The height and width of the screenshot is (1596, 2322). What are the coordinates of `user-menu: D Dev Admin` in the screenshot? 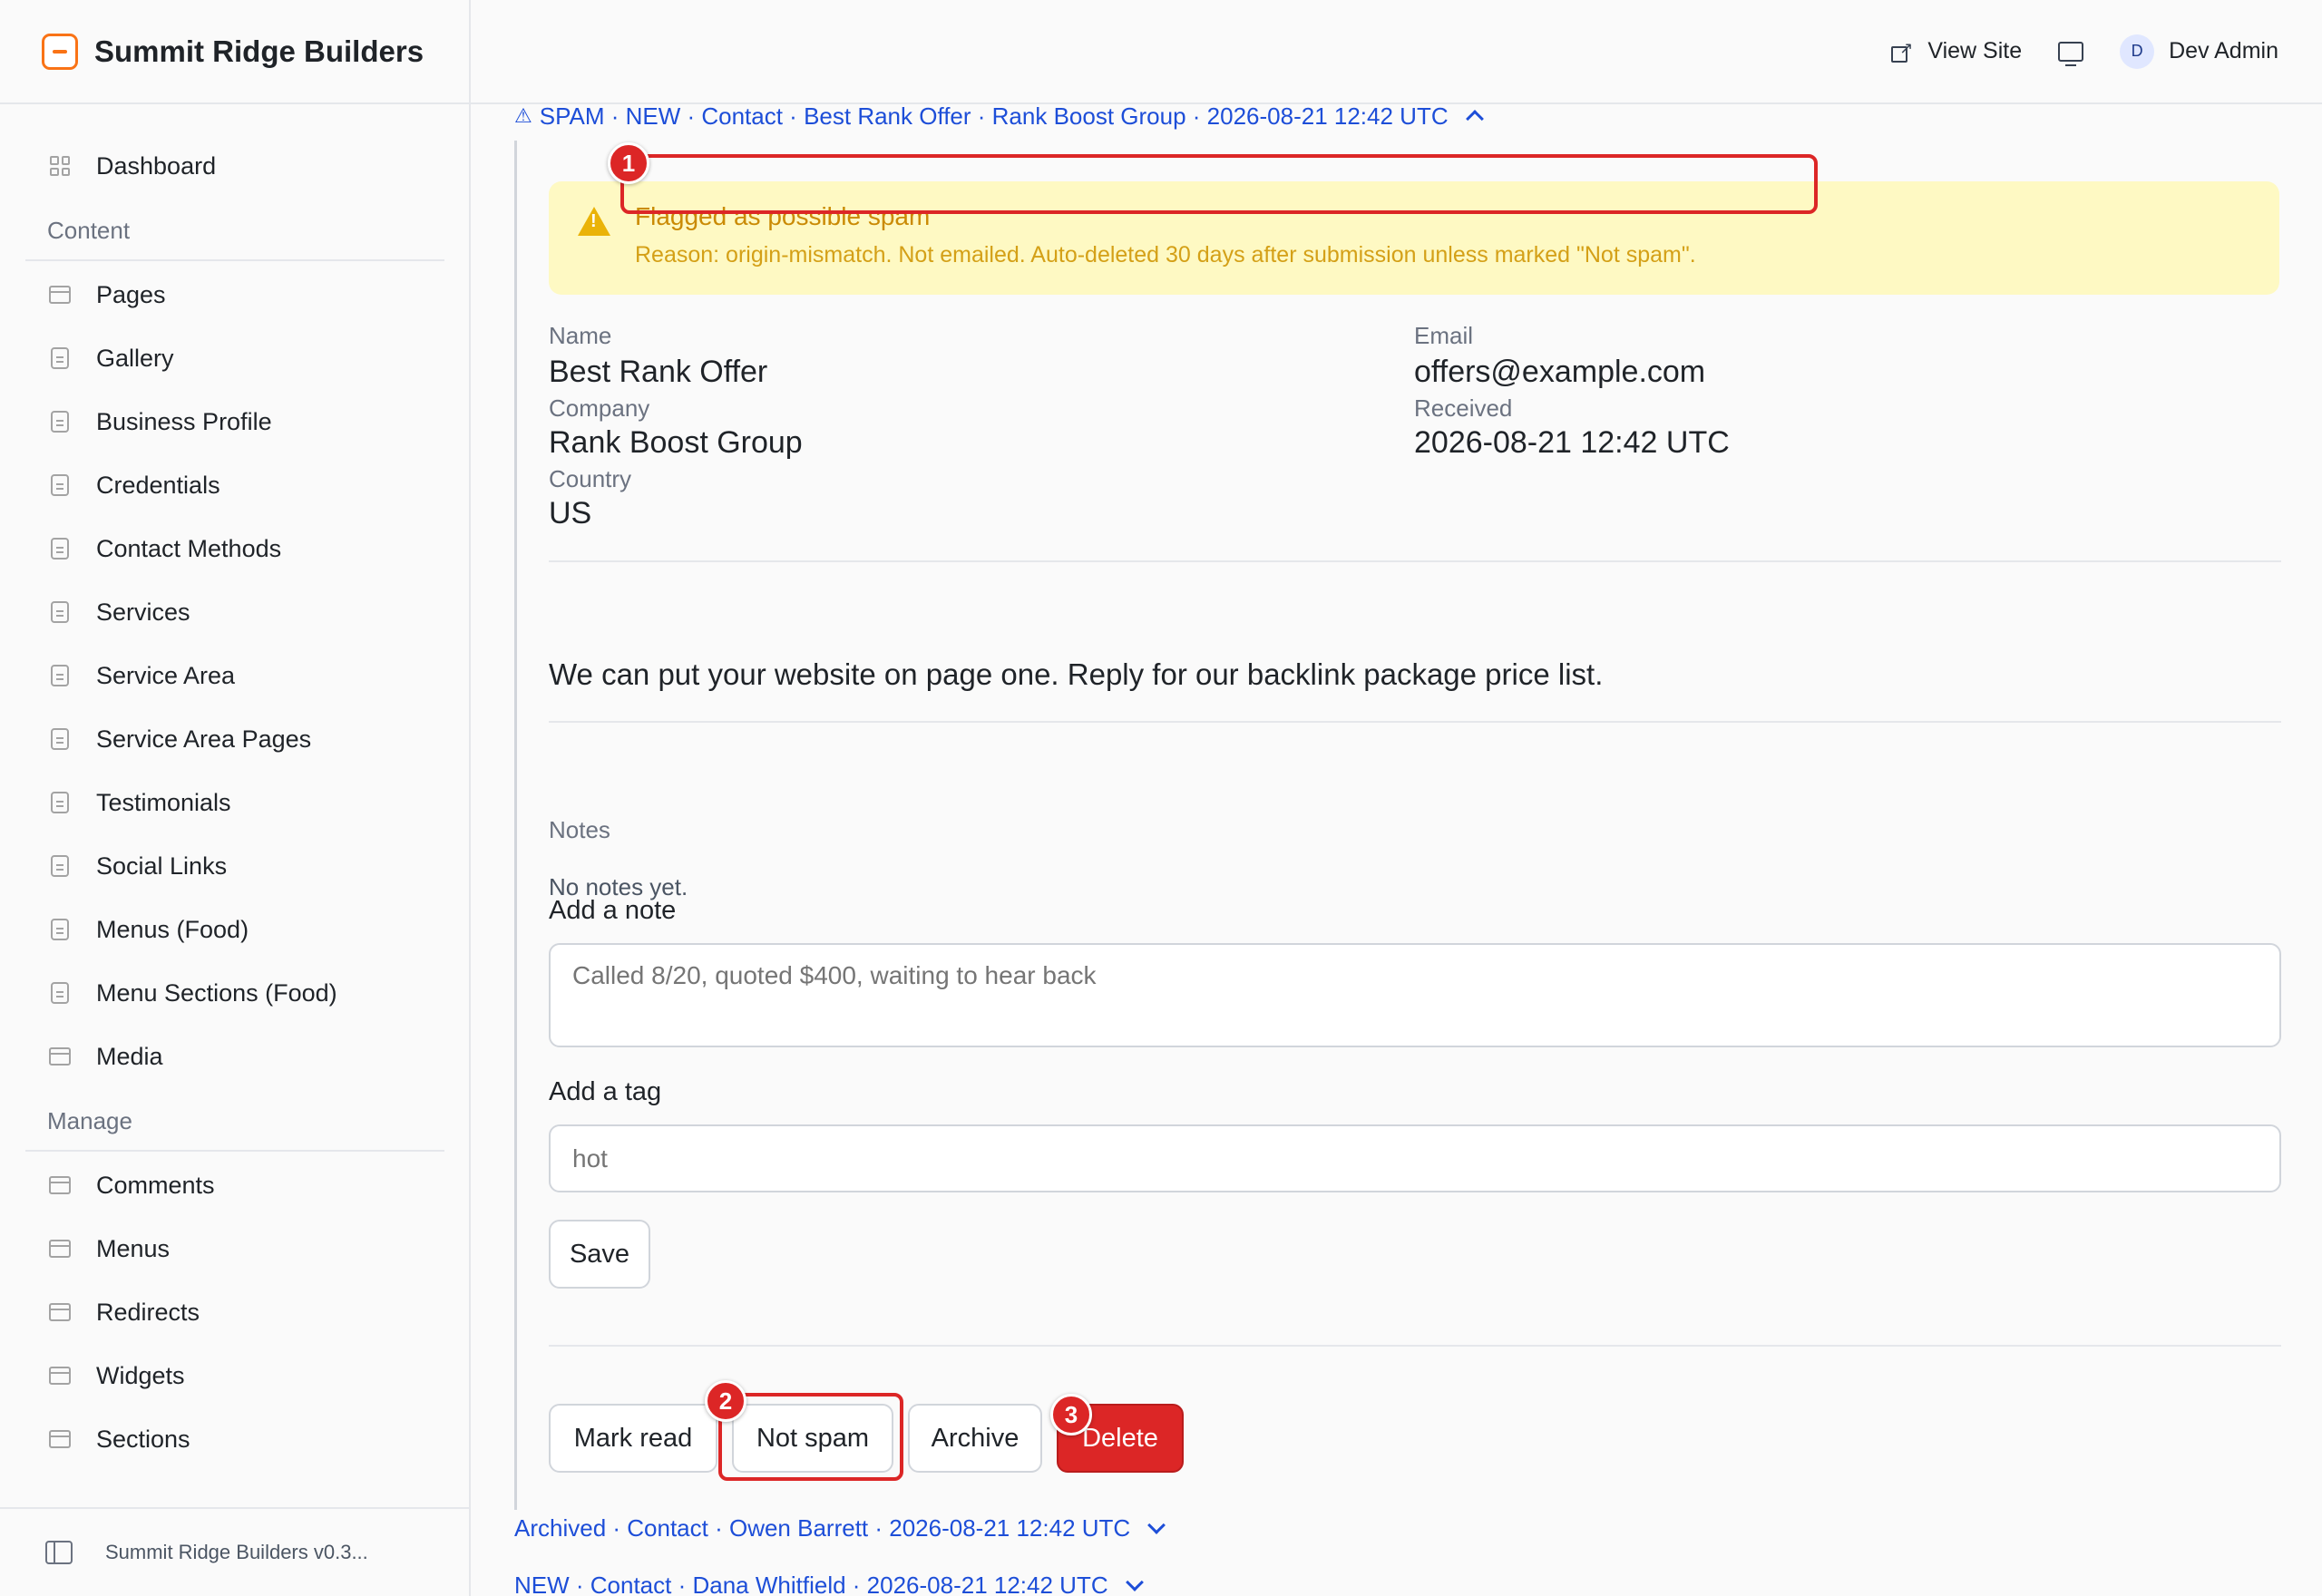 It's located at (2199, 51).